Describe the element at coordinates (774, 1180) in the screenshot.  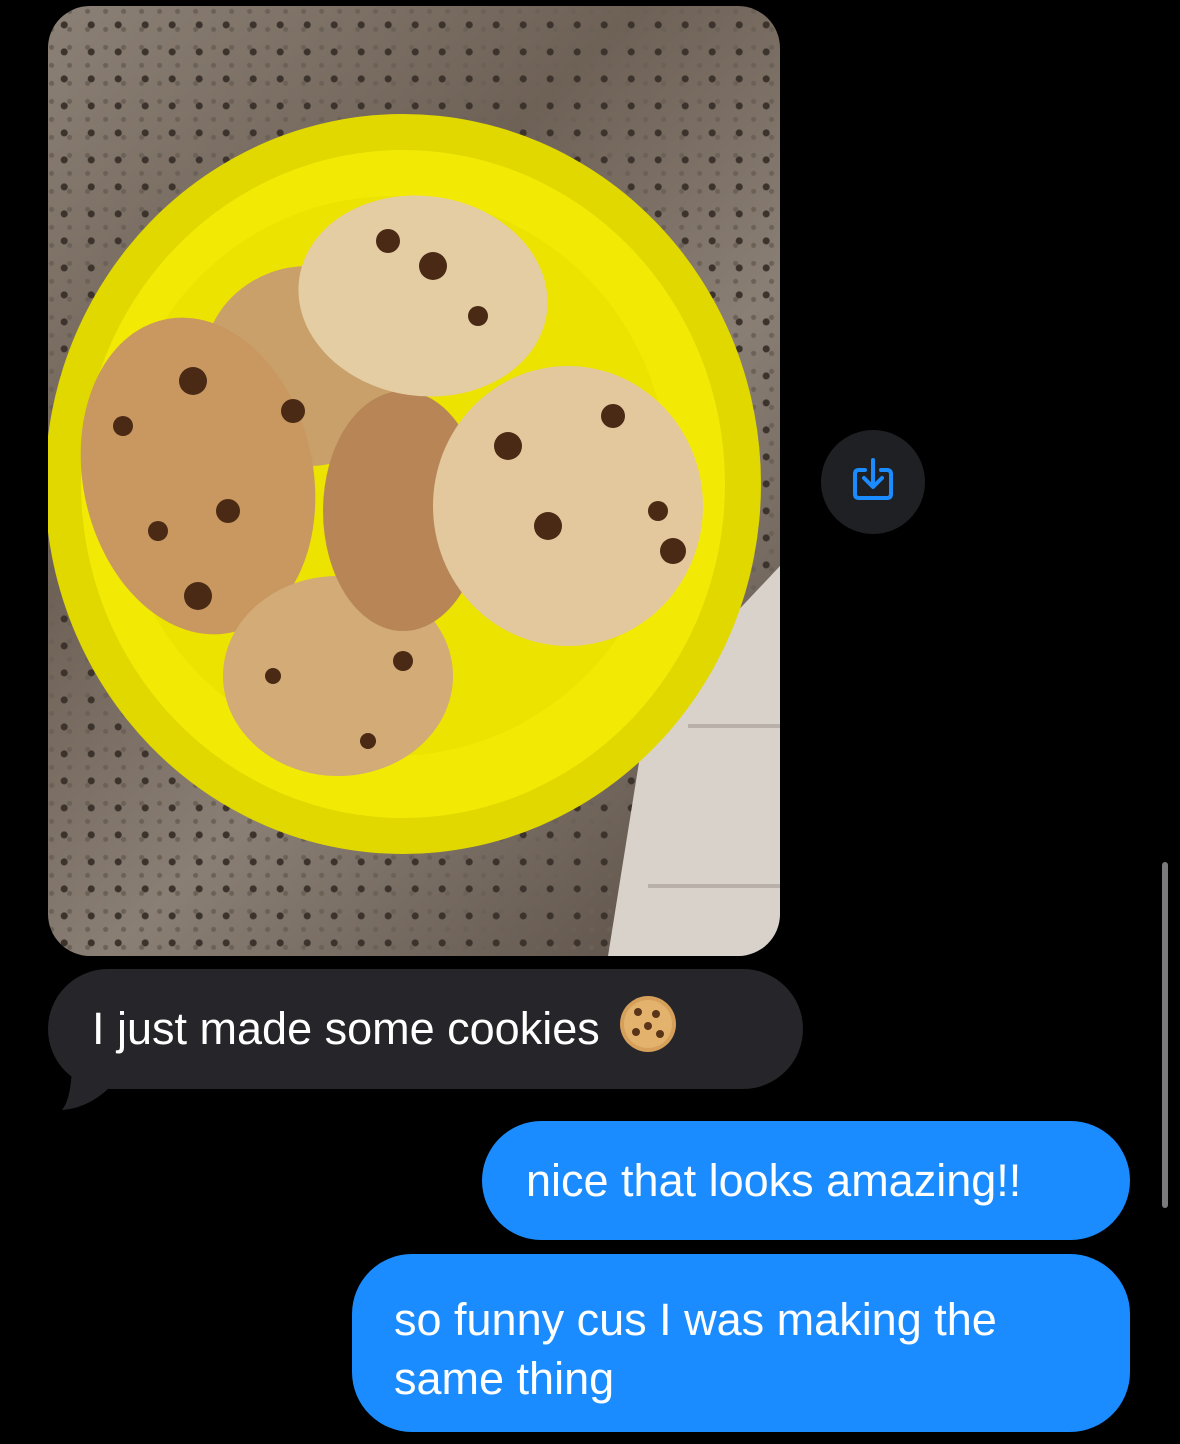
I see `outgoing-message-text: nice that looks amazing!!` at that location.